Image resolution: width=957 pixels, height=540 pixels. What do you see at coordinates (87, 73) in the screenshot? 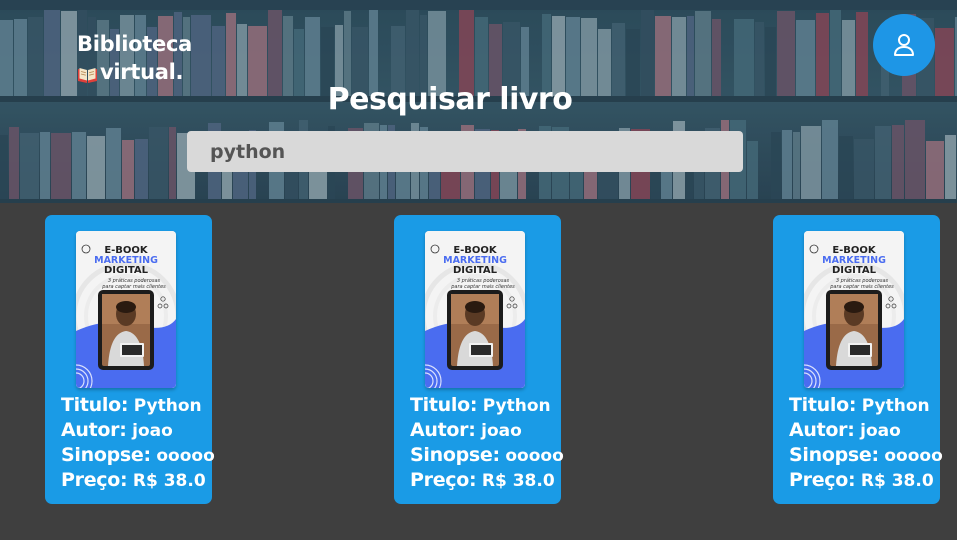
I see `open-book-icon` at bounding box center [87, 73].